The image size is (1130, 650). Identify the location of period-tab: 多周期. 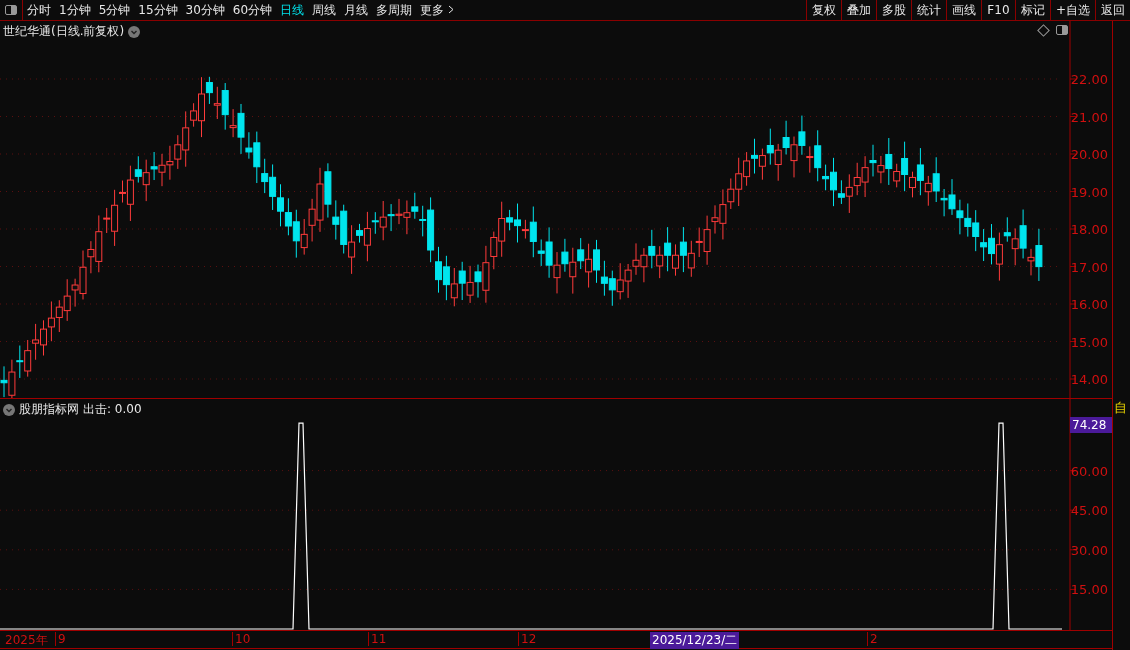
(394, 10).